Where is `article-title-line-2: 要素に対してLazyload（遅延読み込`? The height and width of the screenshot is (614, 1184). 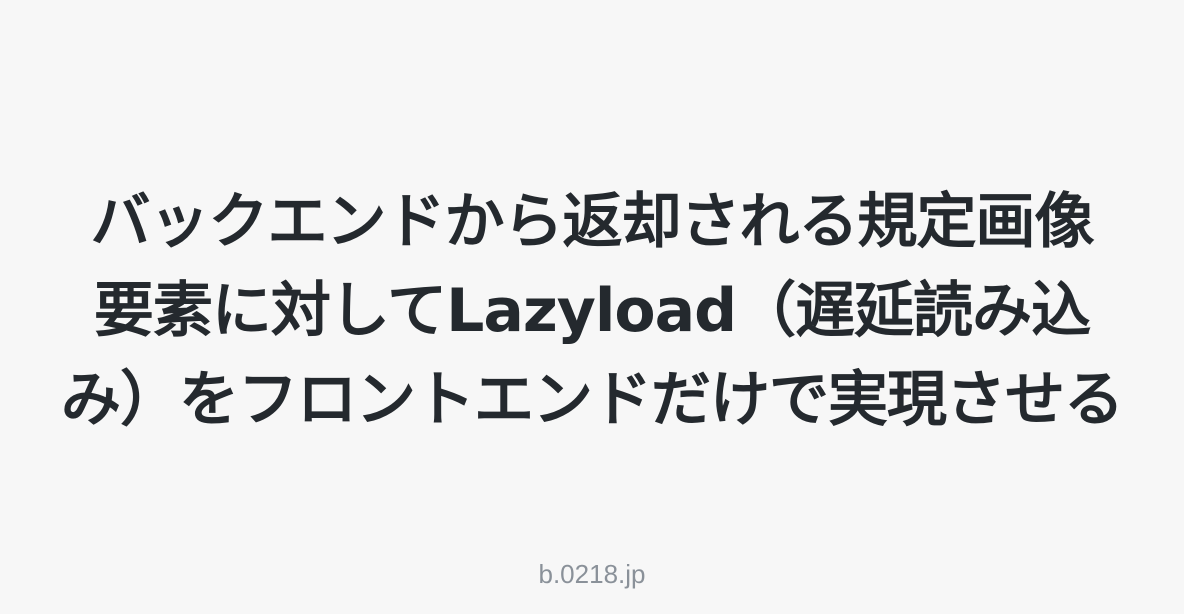 article-title-line-2: 要素に対してLazyload（遅延読み込 is located at coordinates (592, 311).